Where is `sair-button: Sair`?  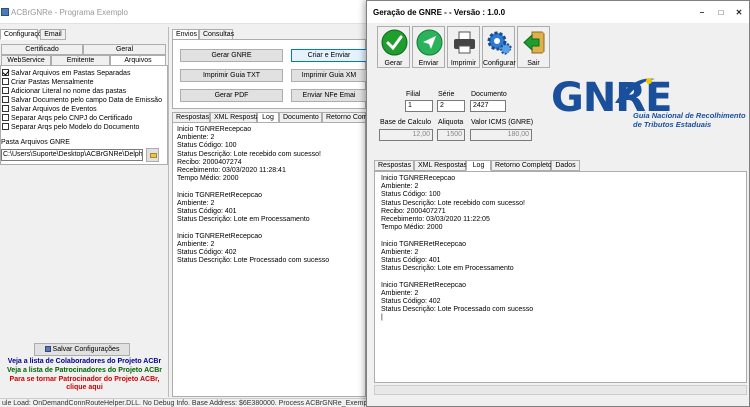 sair-button: Sair is located at coordinates (533, 47).